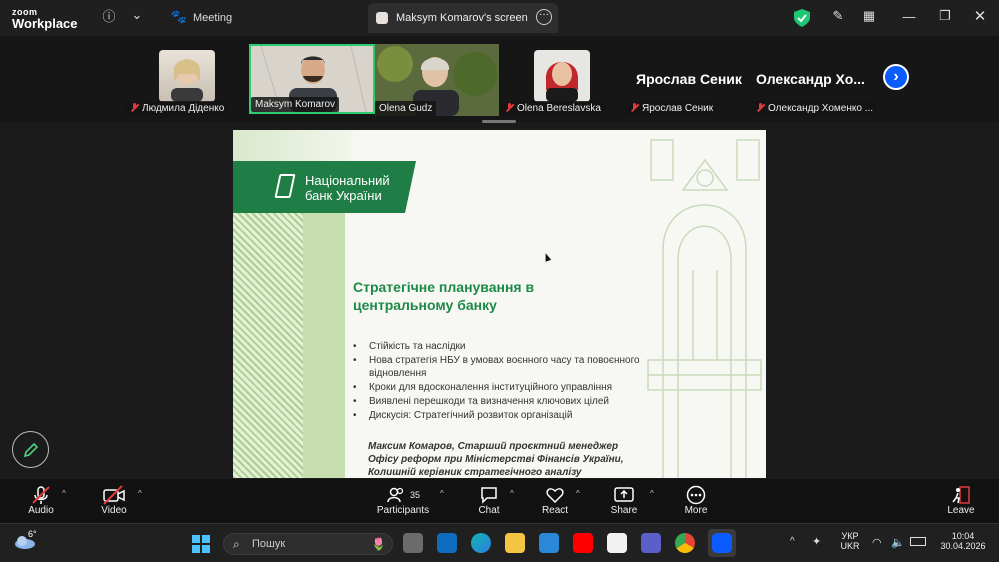 The height and width of the screenshot is (562, 999). I want to click on participant-display-name: Ярослав Сеник, so click(689, 79).